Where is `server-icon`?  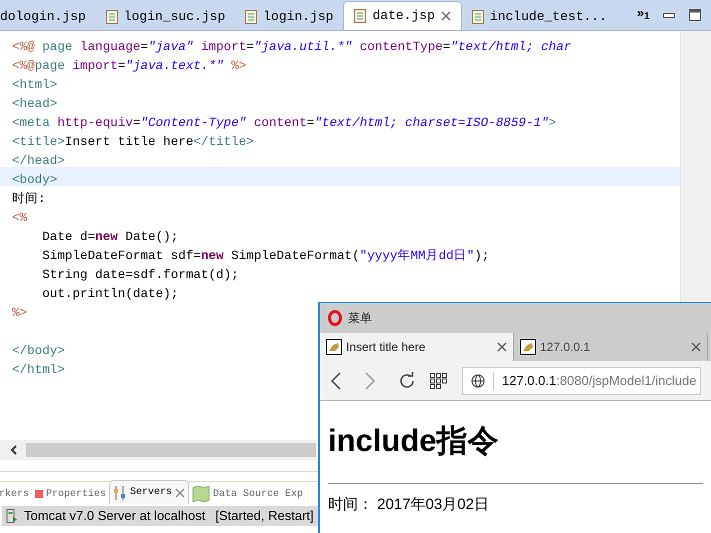
server-icon is located at coordinates (12, 516).